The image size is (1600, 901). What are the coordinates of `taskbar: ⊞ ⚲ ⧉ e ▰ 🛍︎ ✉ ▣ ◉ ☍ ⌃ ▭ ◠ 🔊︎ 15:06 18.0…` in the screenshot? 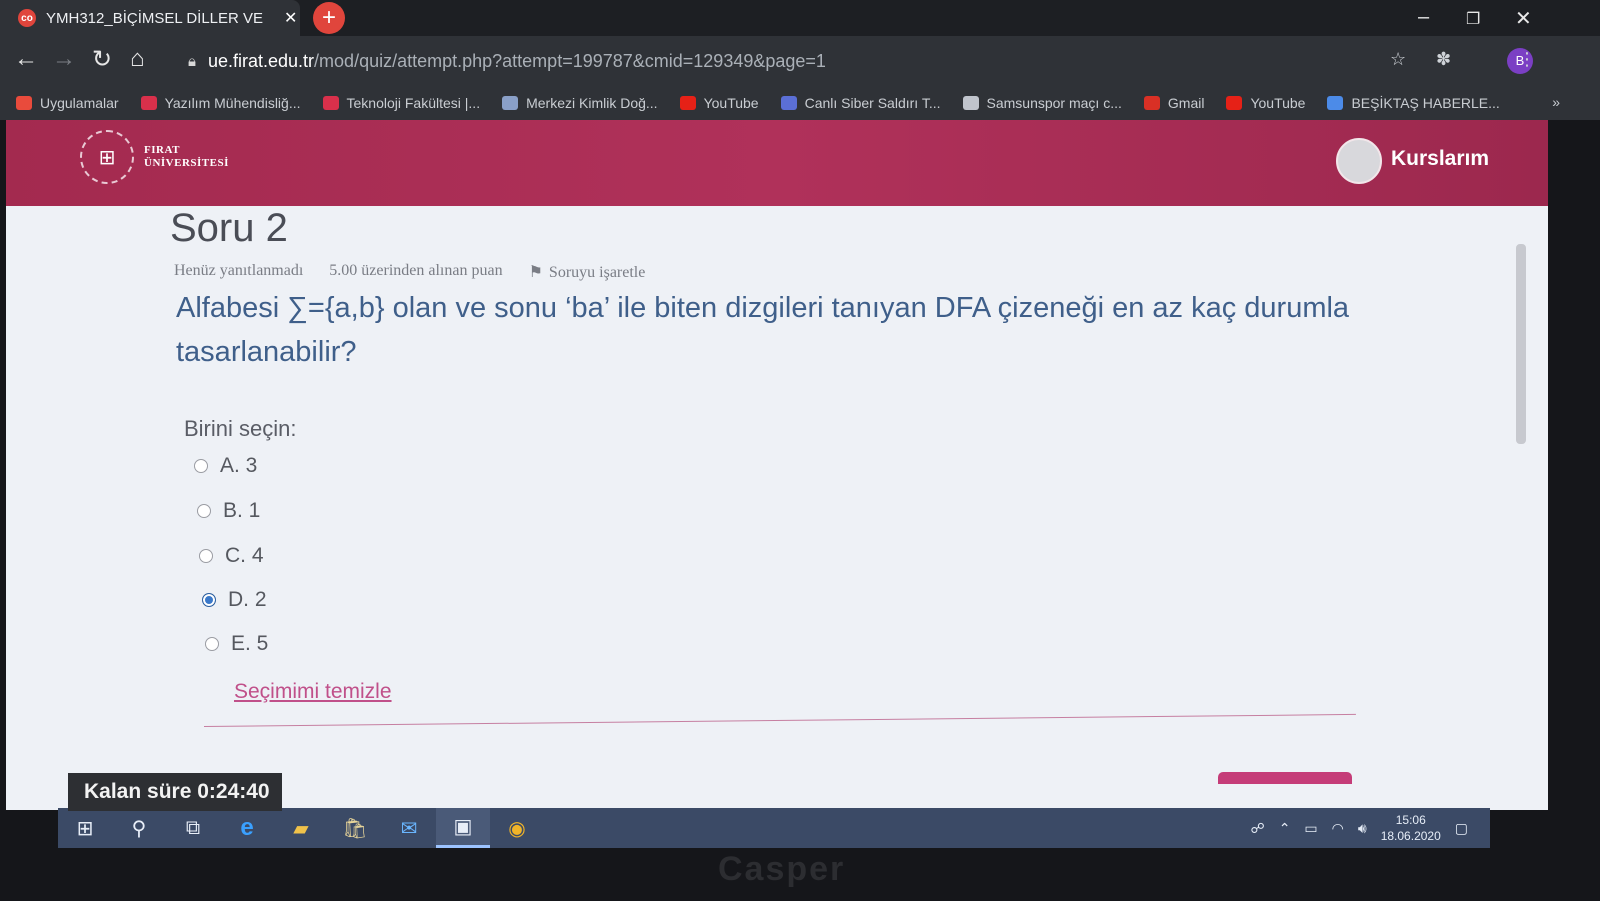 It's located at (774, 828).